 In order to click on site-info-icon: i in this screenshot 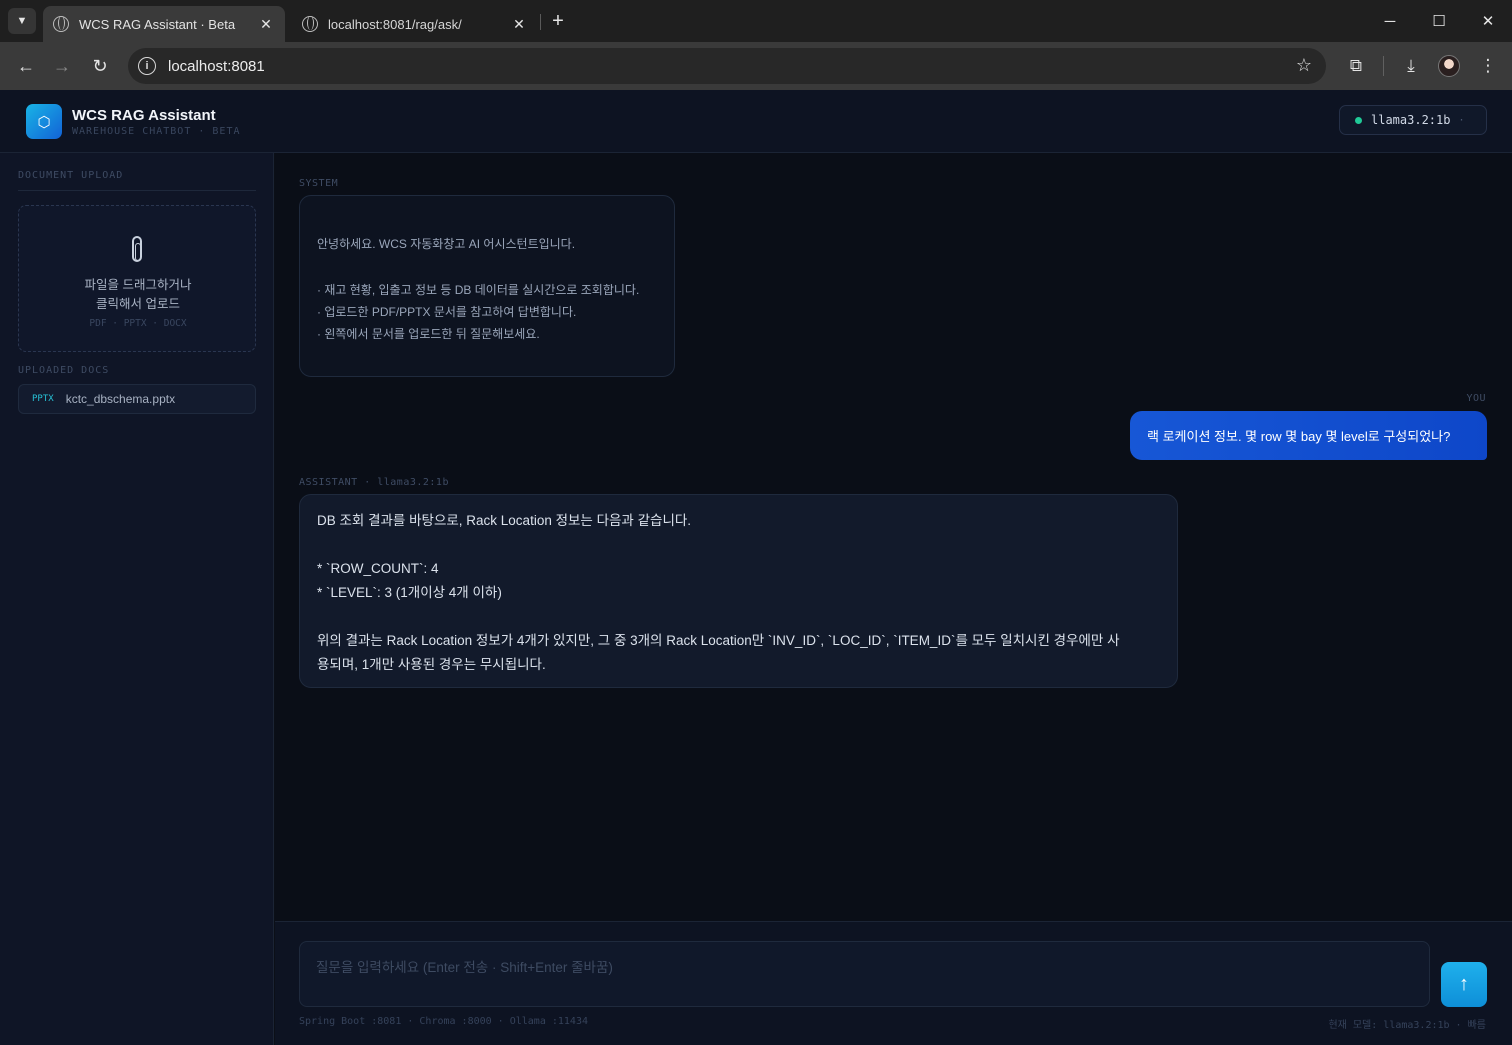, I will do `click(147, 66)`.